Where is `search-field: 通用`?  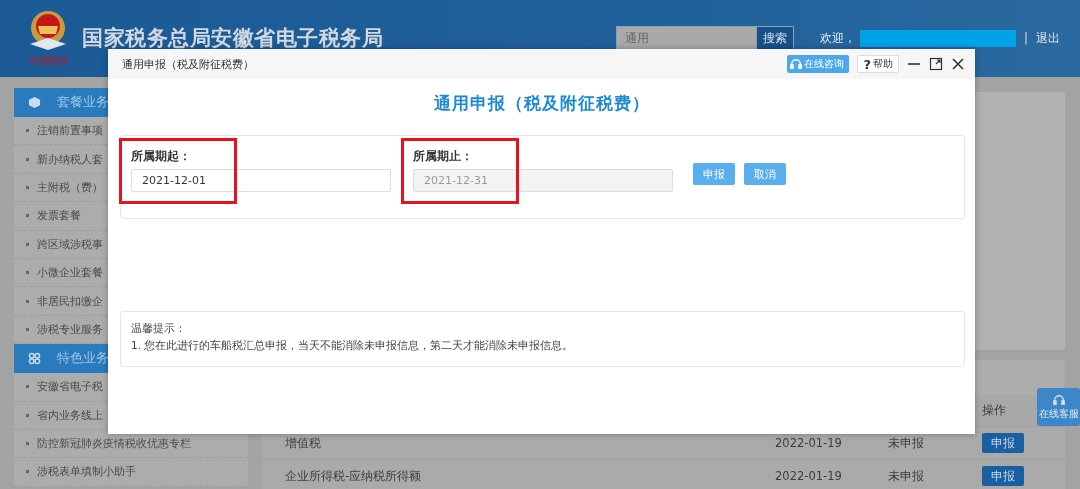
search-field: 通用 is located at coordinates (685, 38).